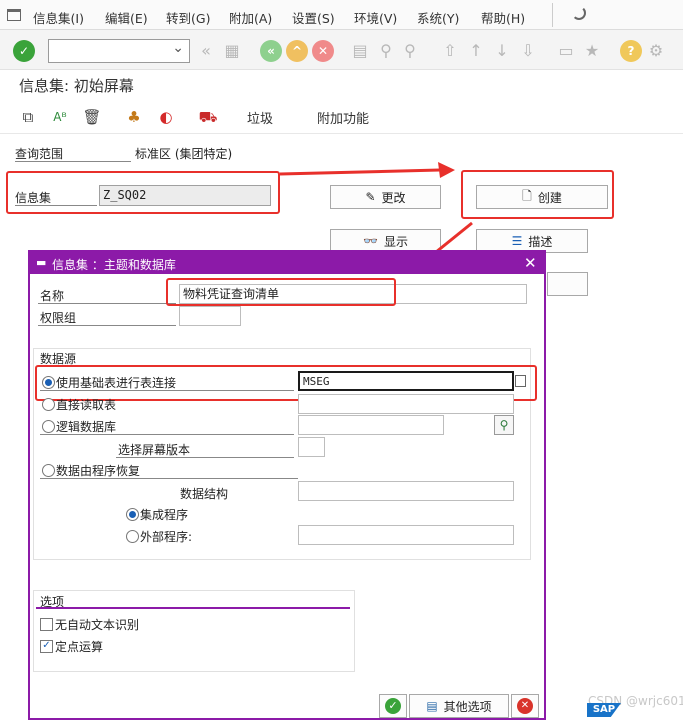  Describe the element at coordinates (438, 17) in the screenshot. I see `menu-system: 系统(Y)` at that location.